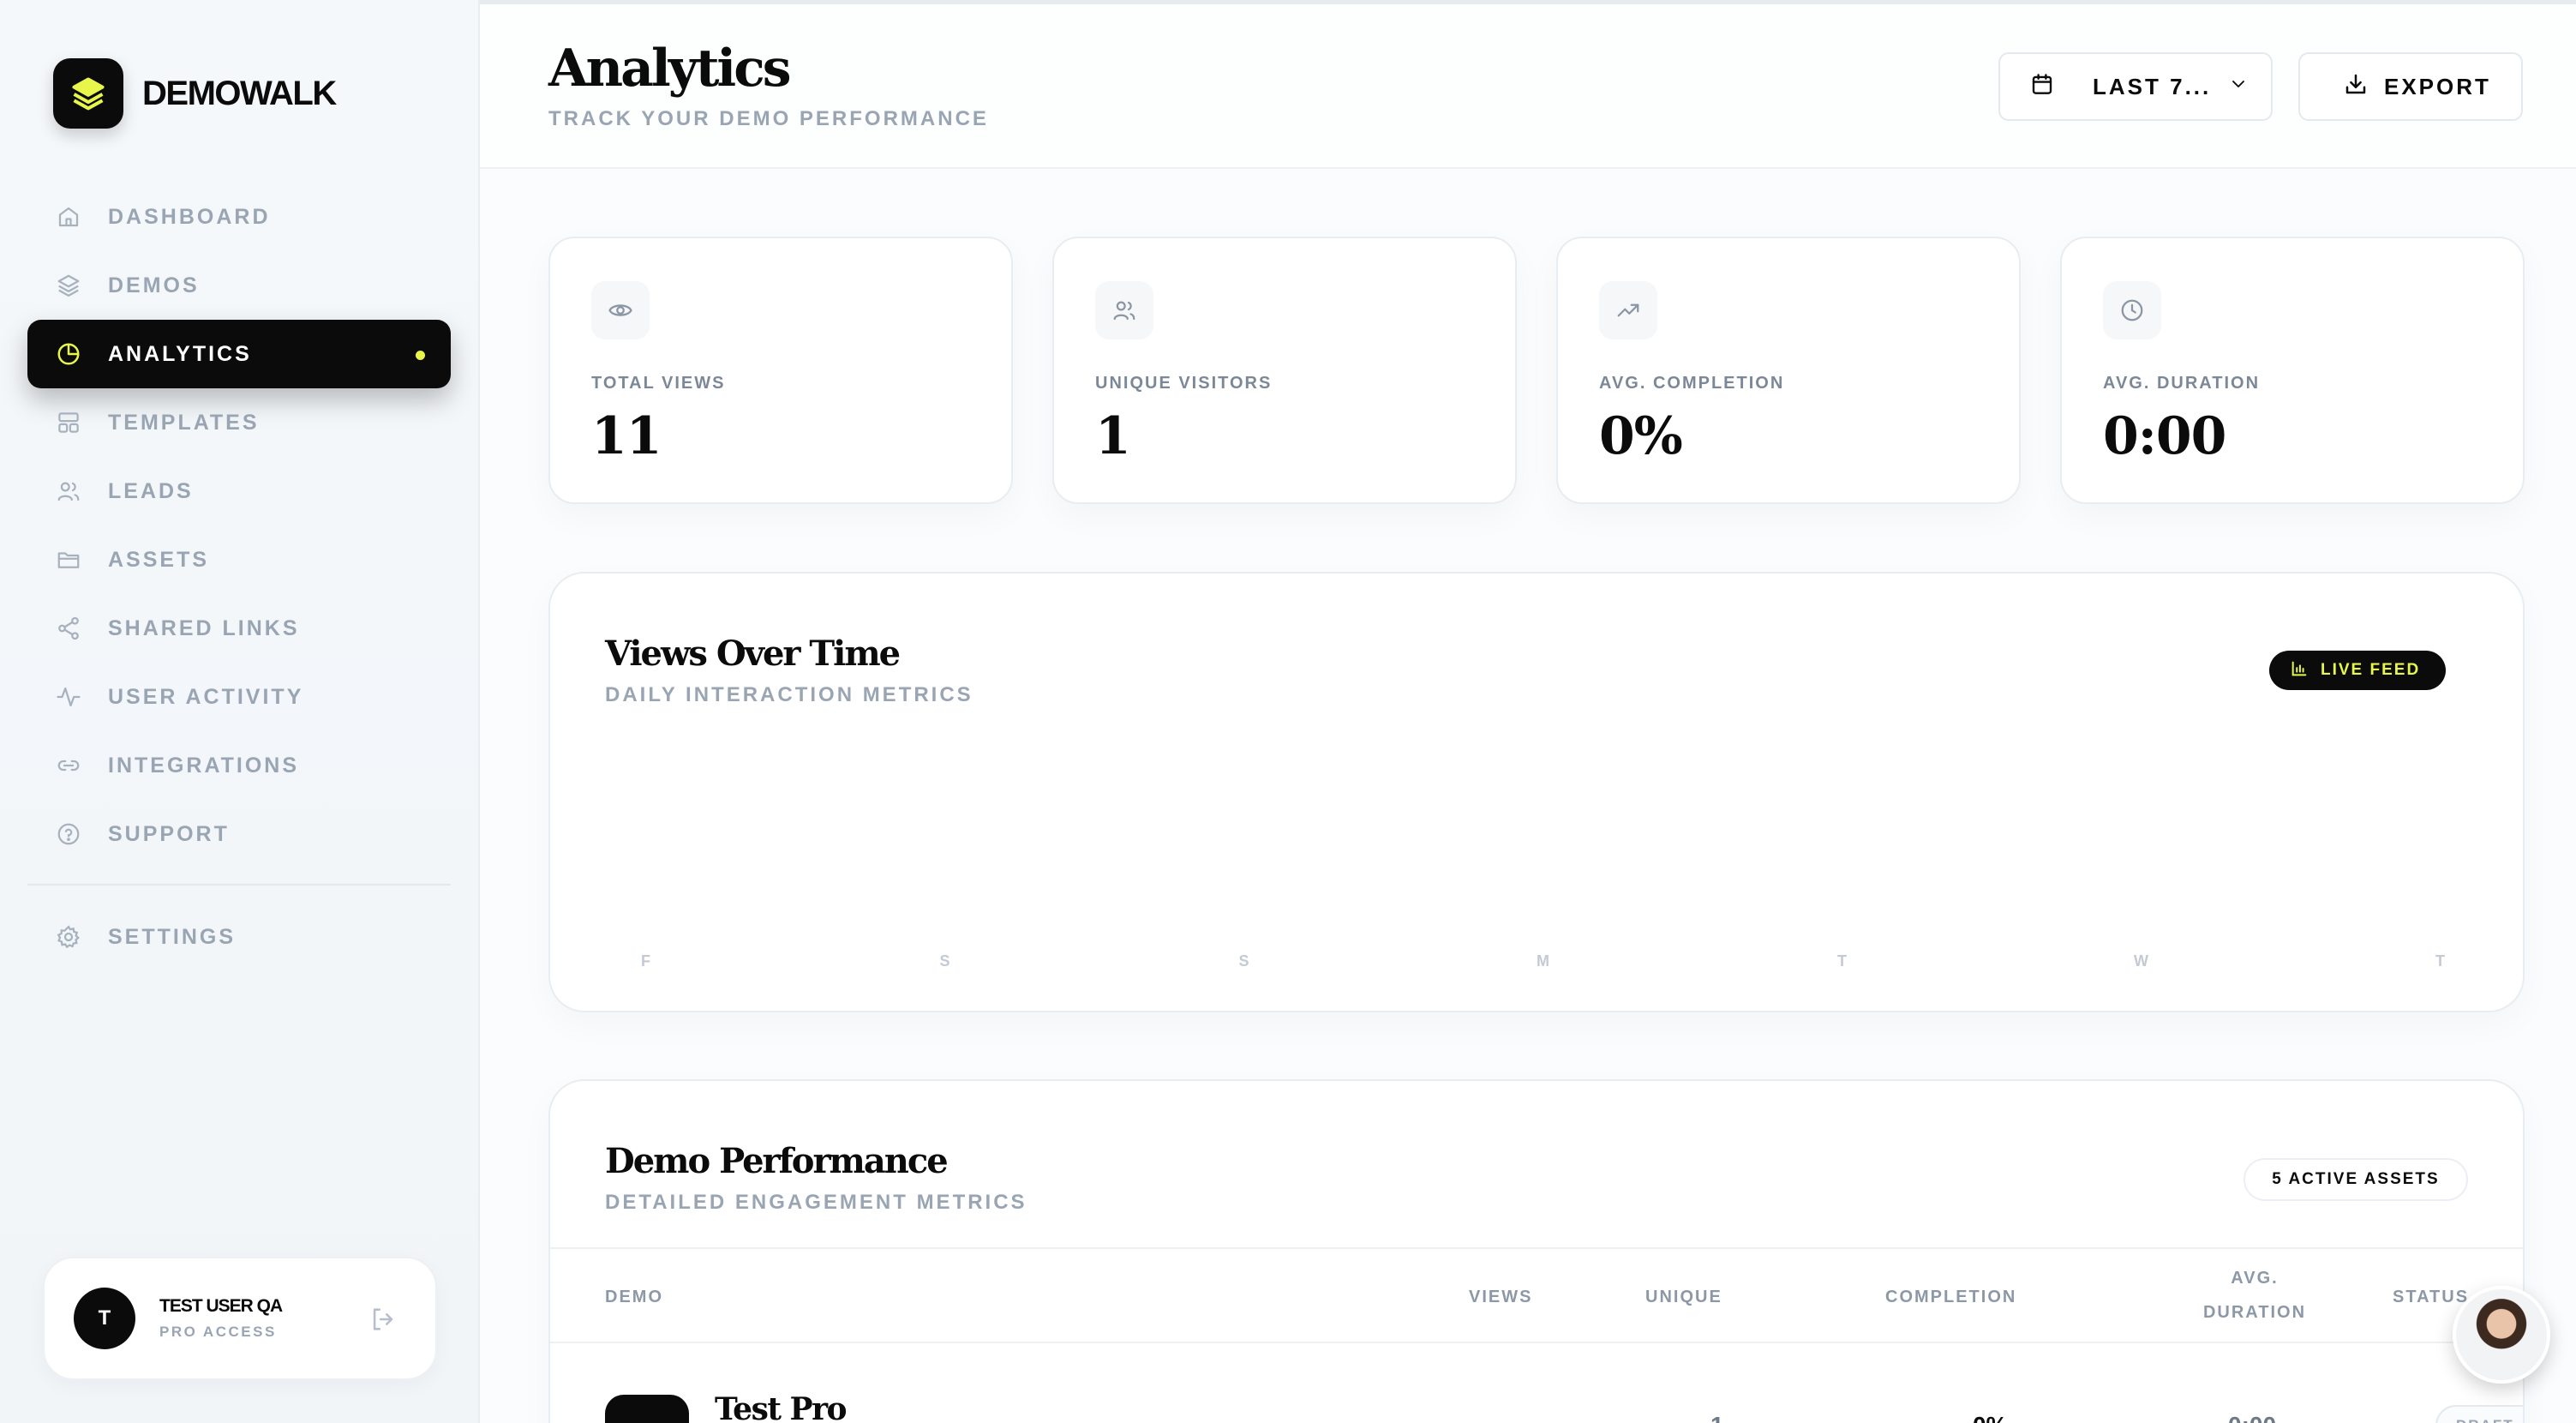 This screenshot has height=1423, width=2576. I want to click on demo-completion: 0%, so click(1990, 1417).